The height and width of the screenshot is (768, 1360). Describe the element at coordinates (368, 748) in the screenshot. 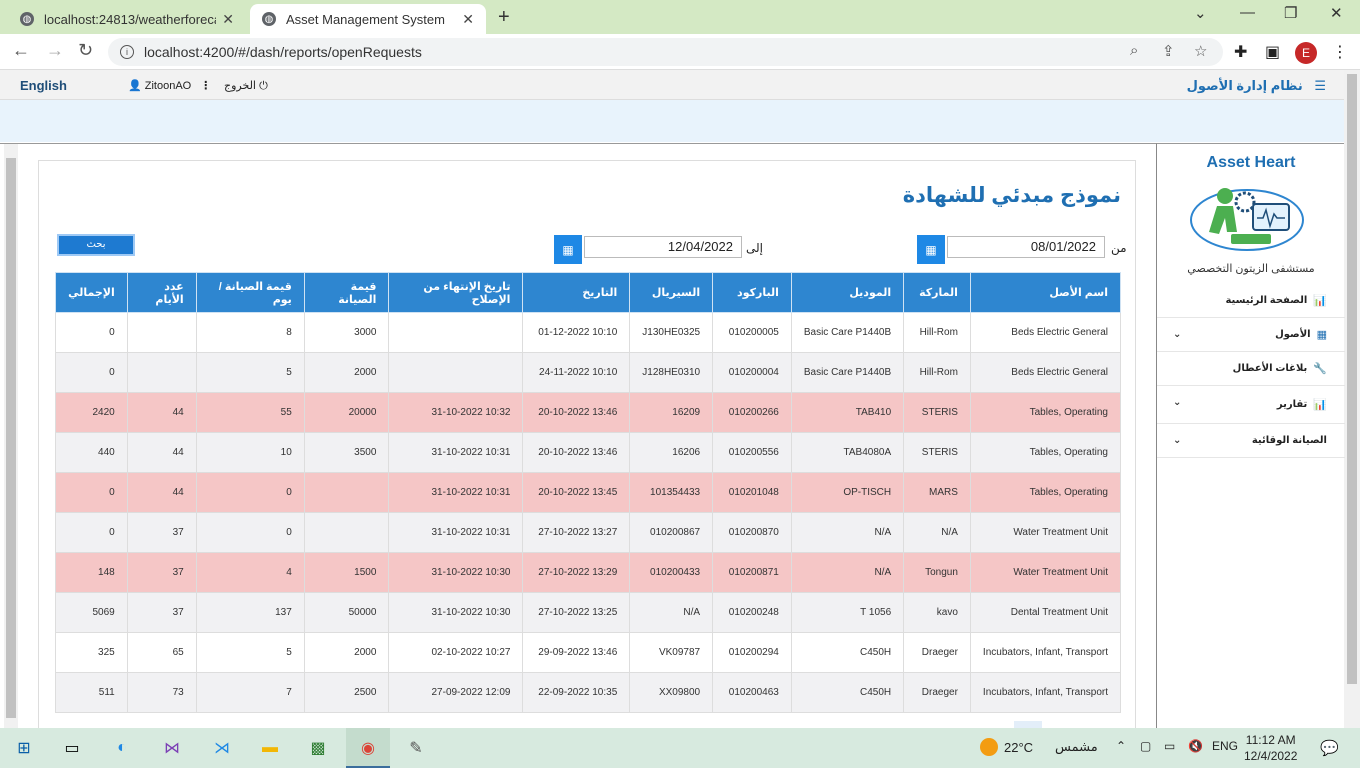

I see `chrome-icon: ◉` at that location.